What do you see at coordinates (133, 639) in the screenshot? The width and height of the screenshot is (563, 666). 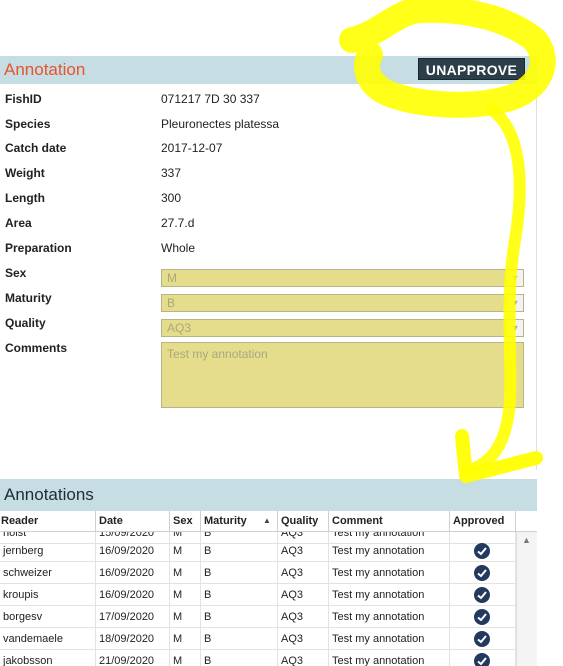 I see `cell-date: 18/09/2020` at bounding box center [133, 639].